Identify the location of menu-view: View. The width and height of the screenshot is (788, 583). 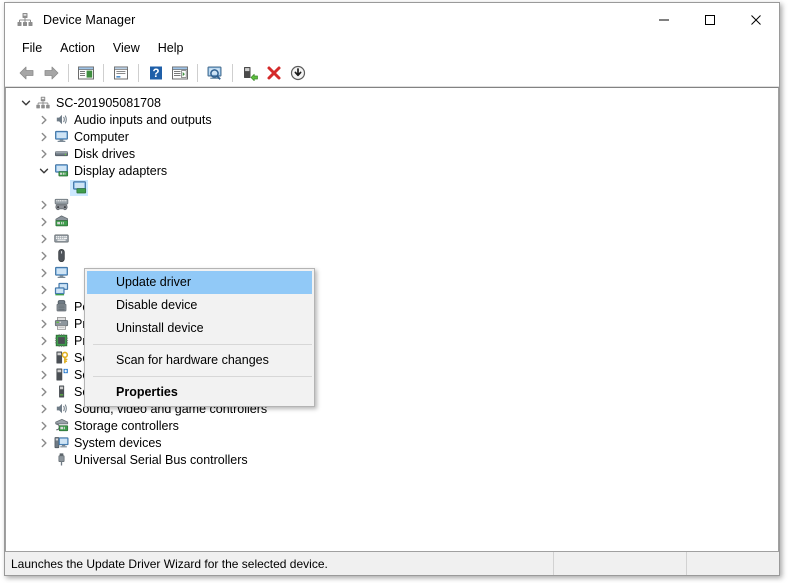
(126, 48).